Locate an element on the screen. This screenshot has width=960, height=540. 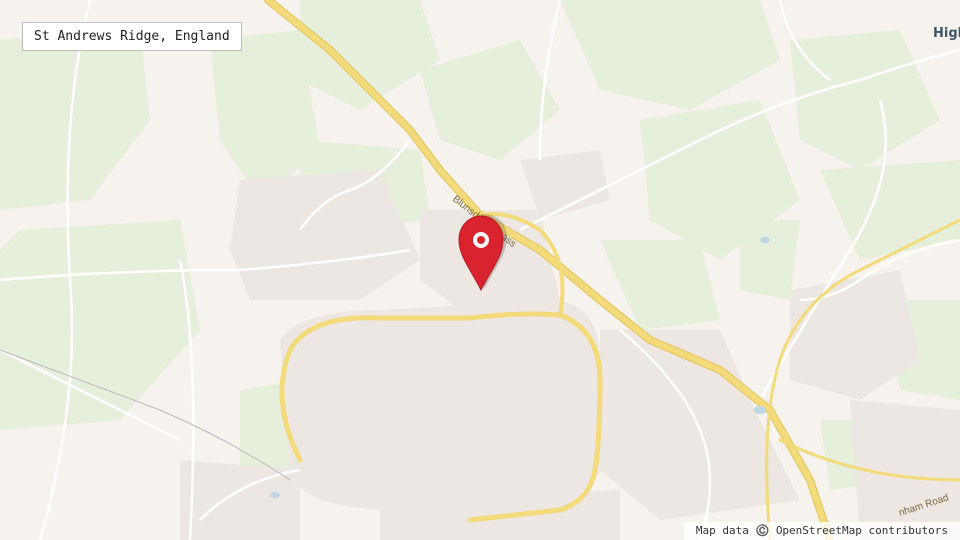
location-label: St Andrews Ridge, England is located at coordinates (132, 36).